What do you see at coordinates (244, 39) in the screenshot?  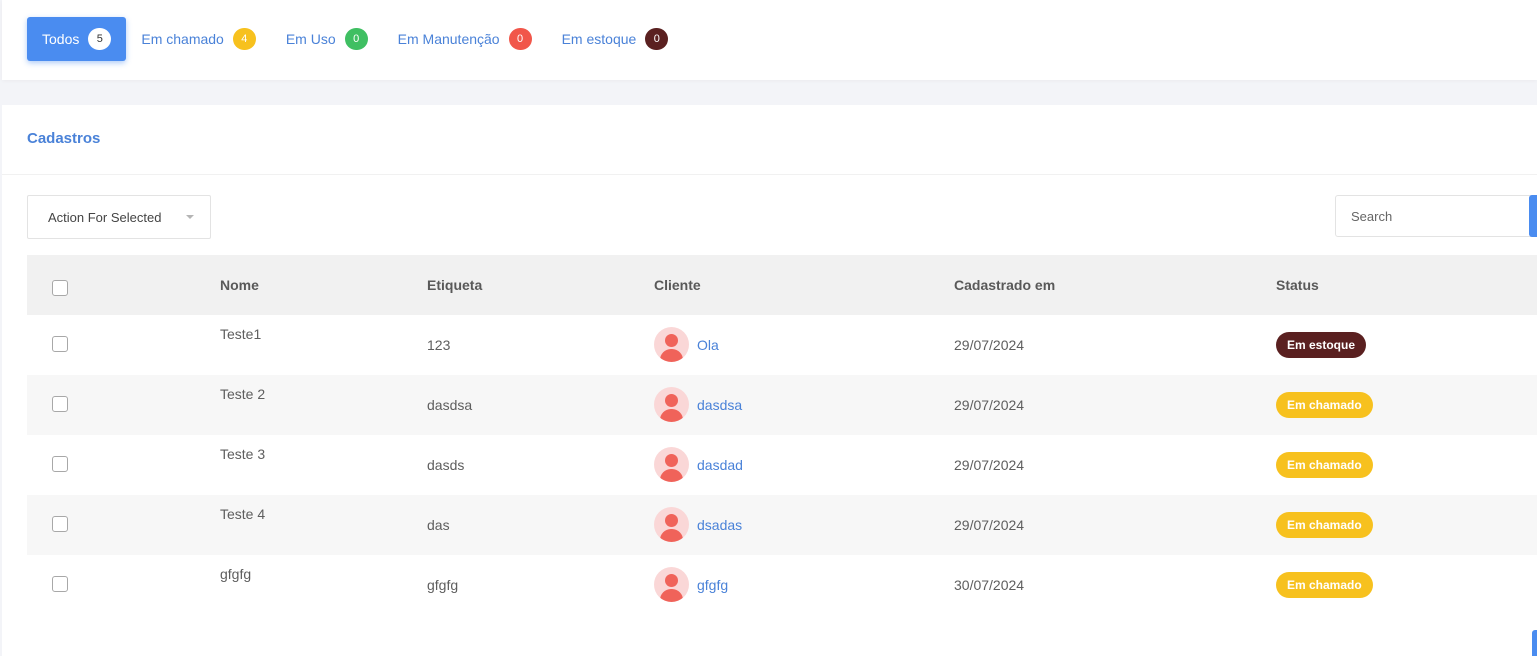 I see `count-badge: 4` at bounding box center [244, 39].